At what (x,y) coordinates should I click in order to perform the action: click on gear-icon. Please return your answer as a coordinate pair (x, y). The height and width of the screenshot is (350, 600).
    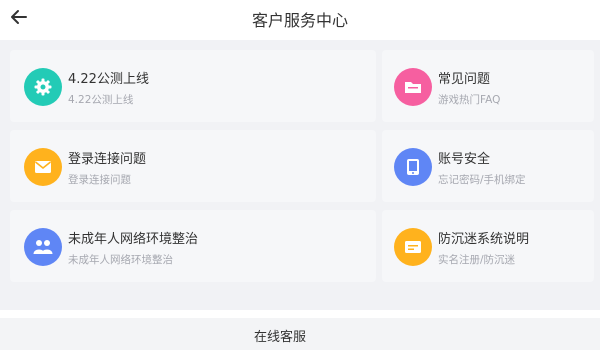
    Looking at the image, I should click on (43, 87).